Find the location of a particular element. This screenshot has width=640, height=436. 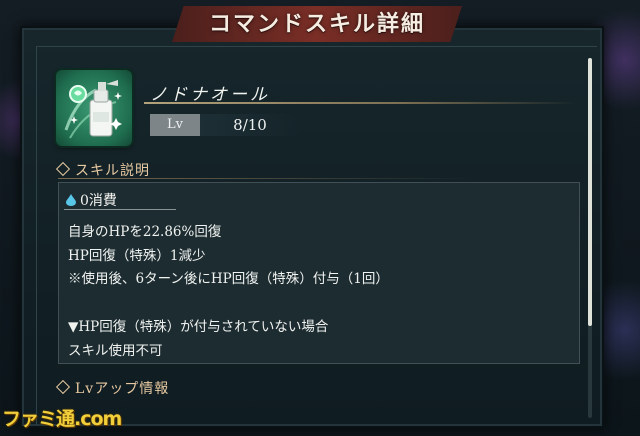

skill-cost-label: 0消費 is located at coordinates (98, 201).